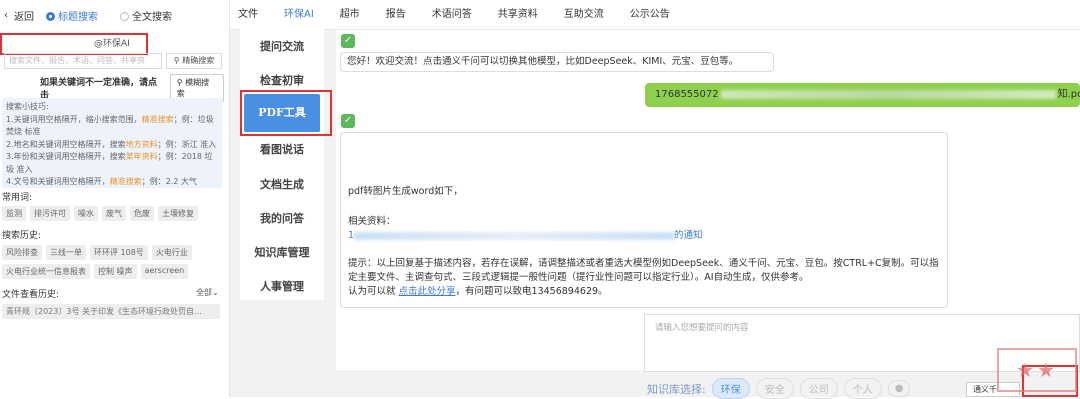  Describe the element at coordinates (248, 15) in the screenshot. I see `nav-files: 文件` at that location.